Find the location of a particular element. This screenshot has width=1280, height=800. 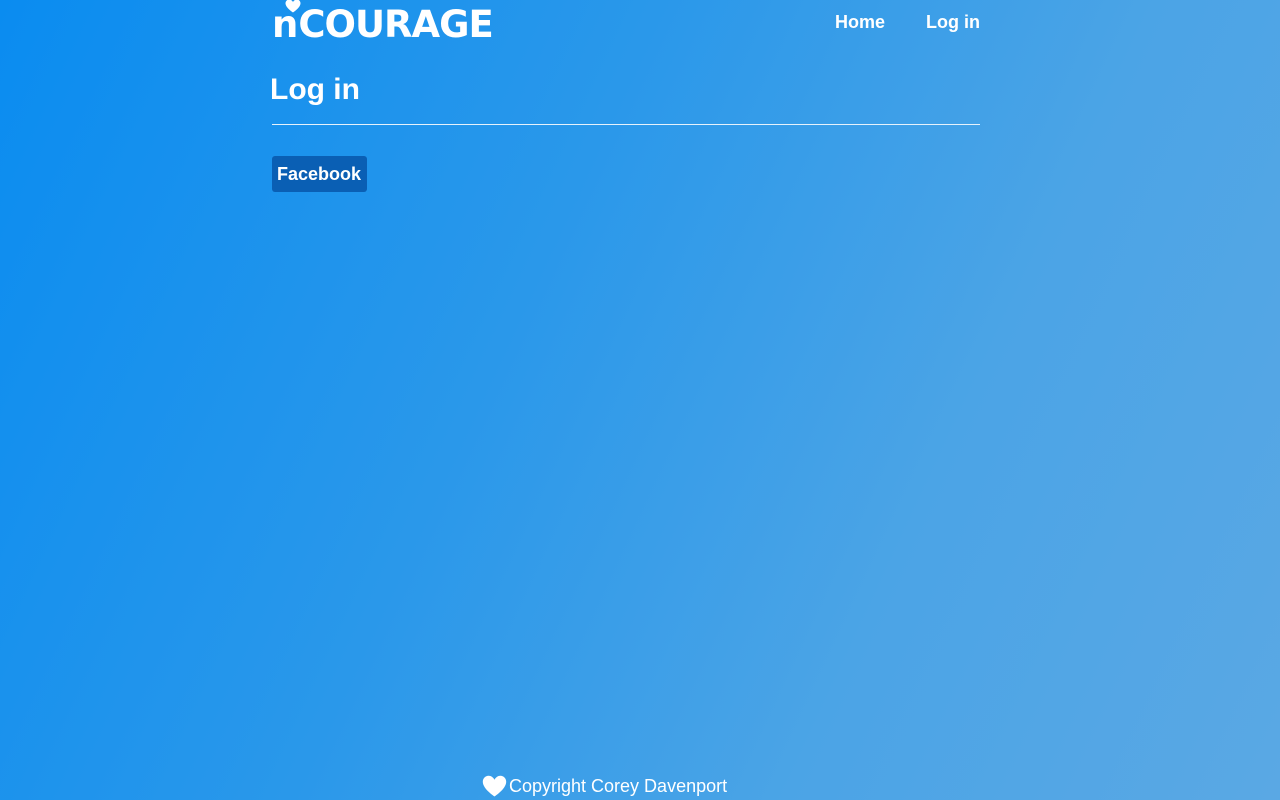

nav-login-link: Log in is located at coordinates (953, 22).